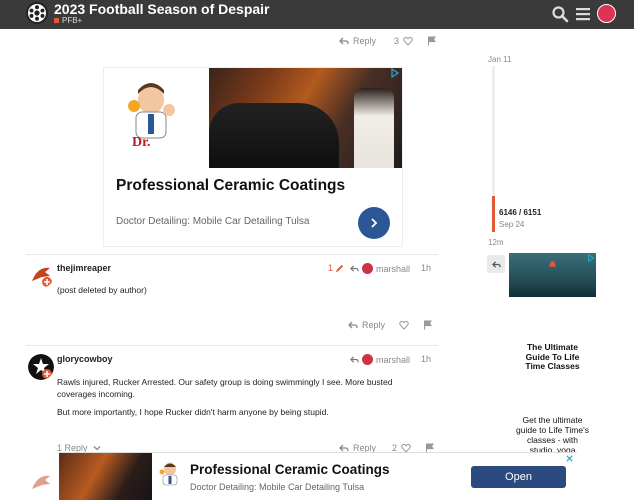 The image size is (634, 500). I want to click on ad-go-button, so click(374, 223).